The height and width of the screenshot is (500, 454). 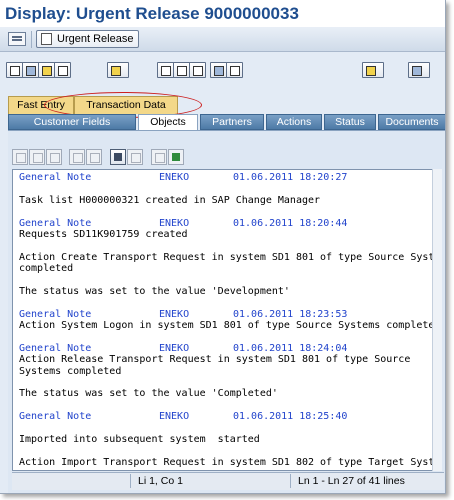 I want to click on undo-icon, so click(x=77, y=157).